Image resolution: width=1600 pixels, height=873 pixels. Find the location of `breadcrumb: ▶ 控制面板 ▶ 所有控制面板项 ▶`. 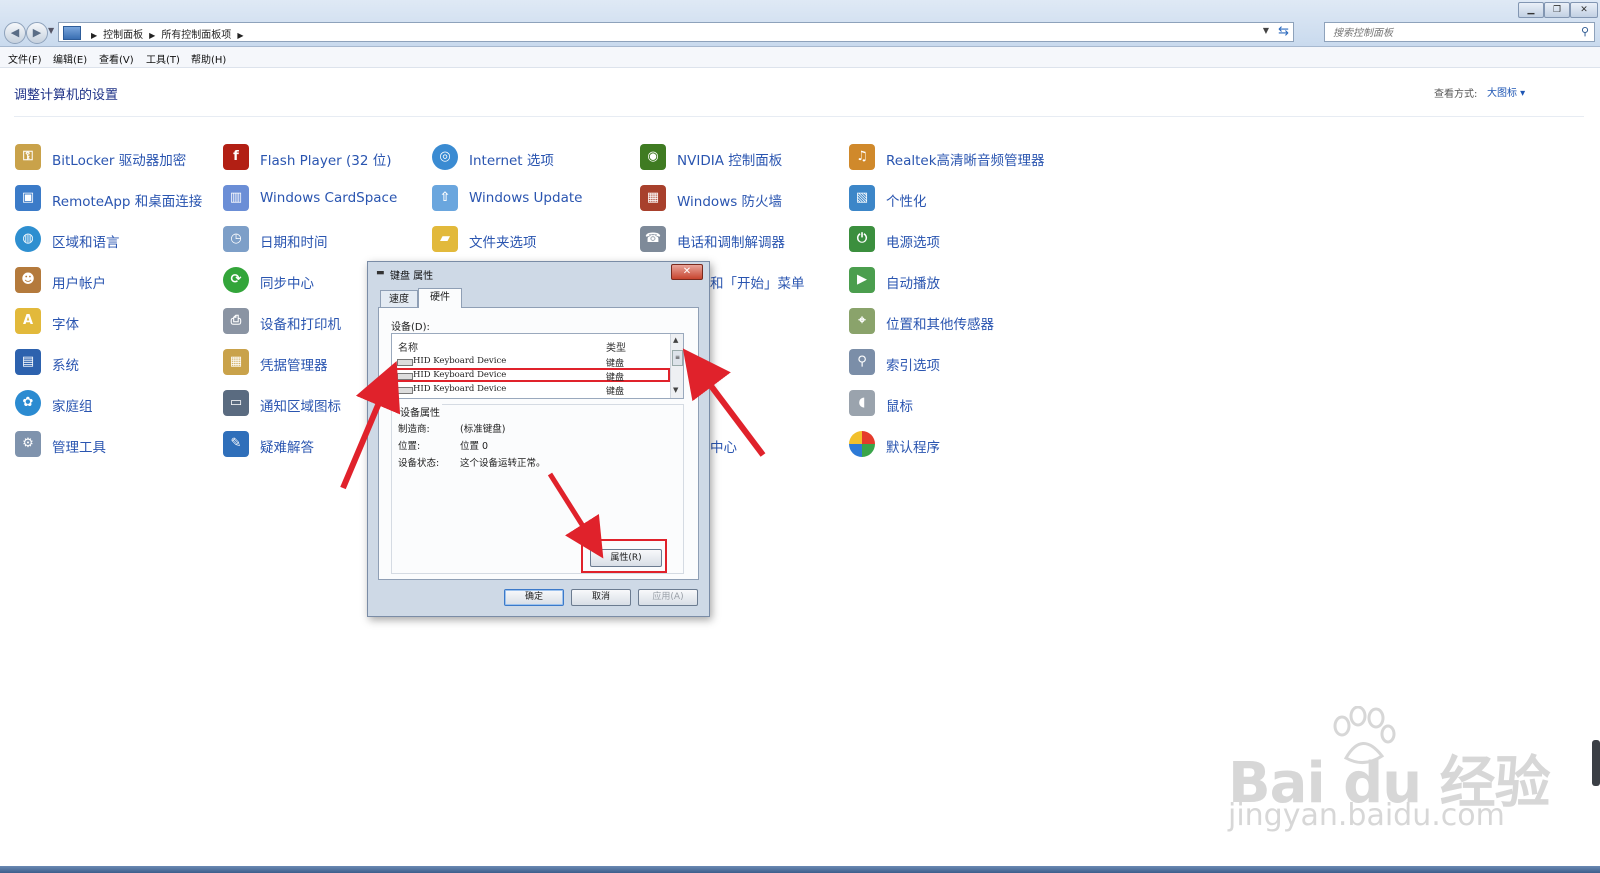

breadcrumb: ▶ 控制面板 ▶ 所有控制面板项 ▶ is located at coordinates (167, 33).